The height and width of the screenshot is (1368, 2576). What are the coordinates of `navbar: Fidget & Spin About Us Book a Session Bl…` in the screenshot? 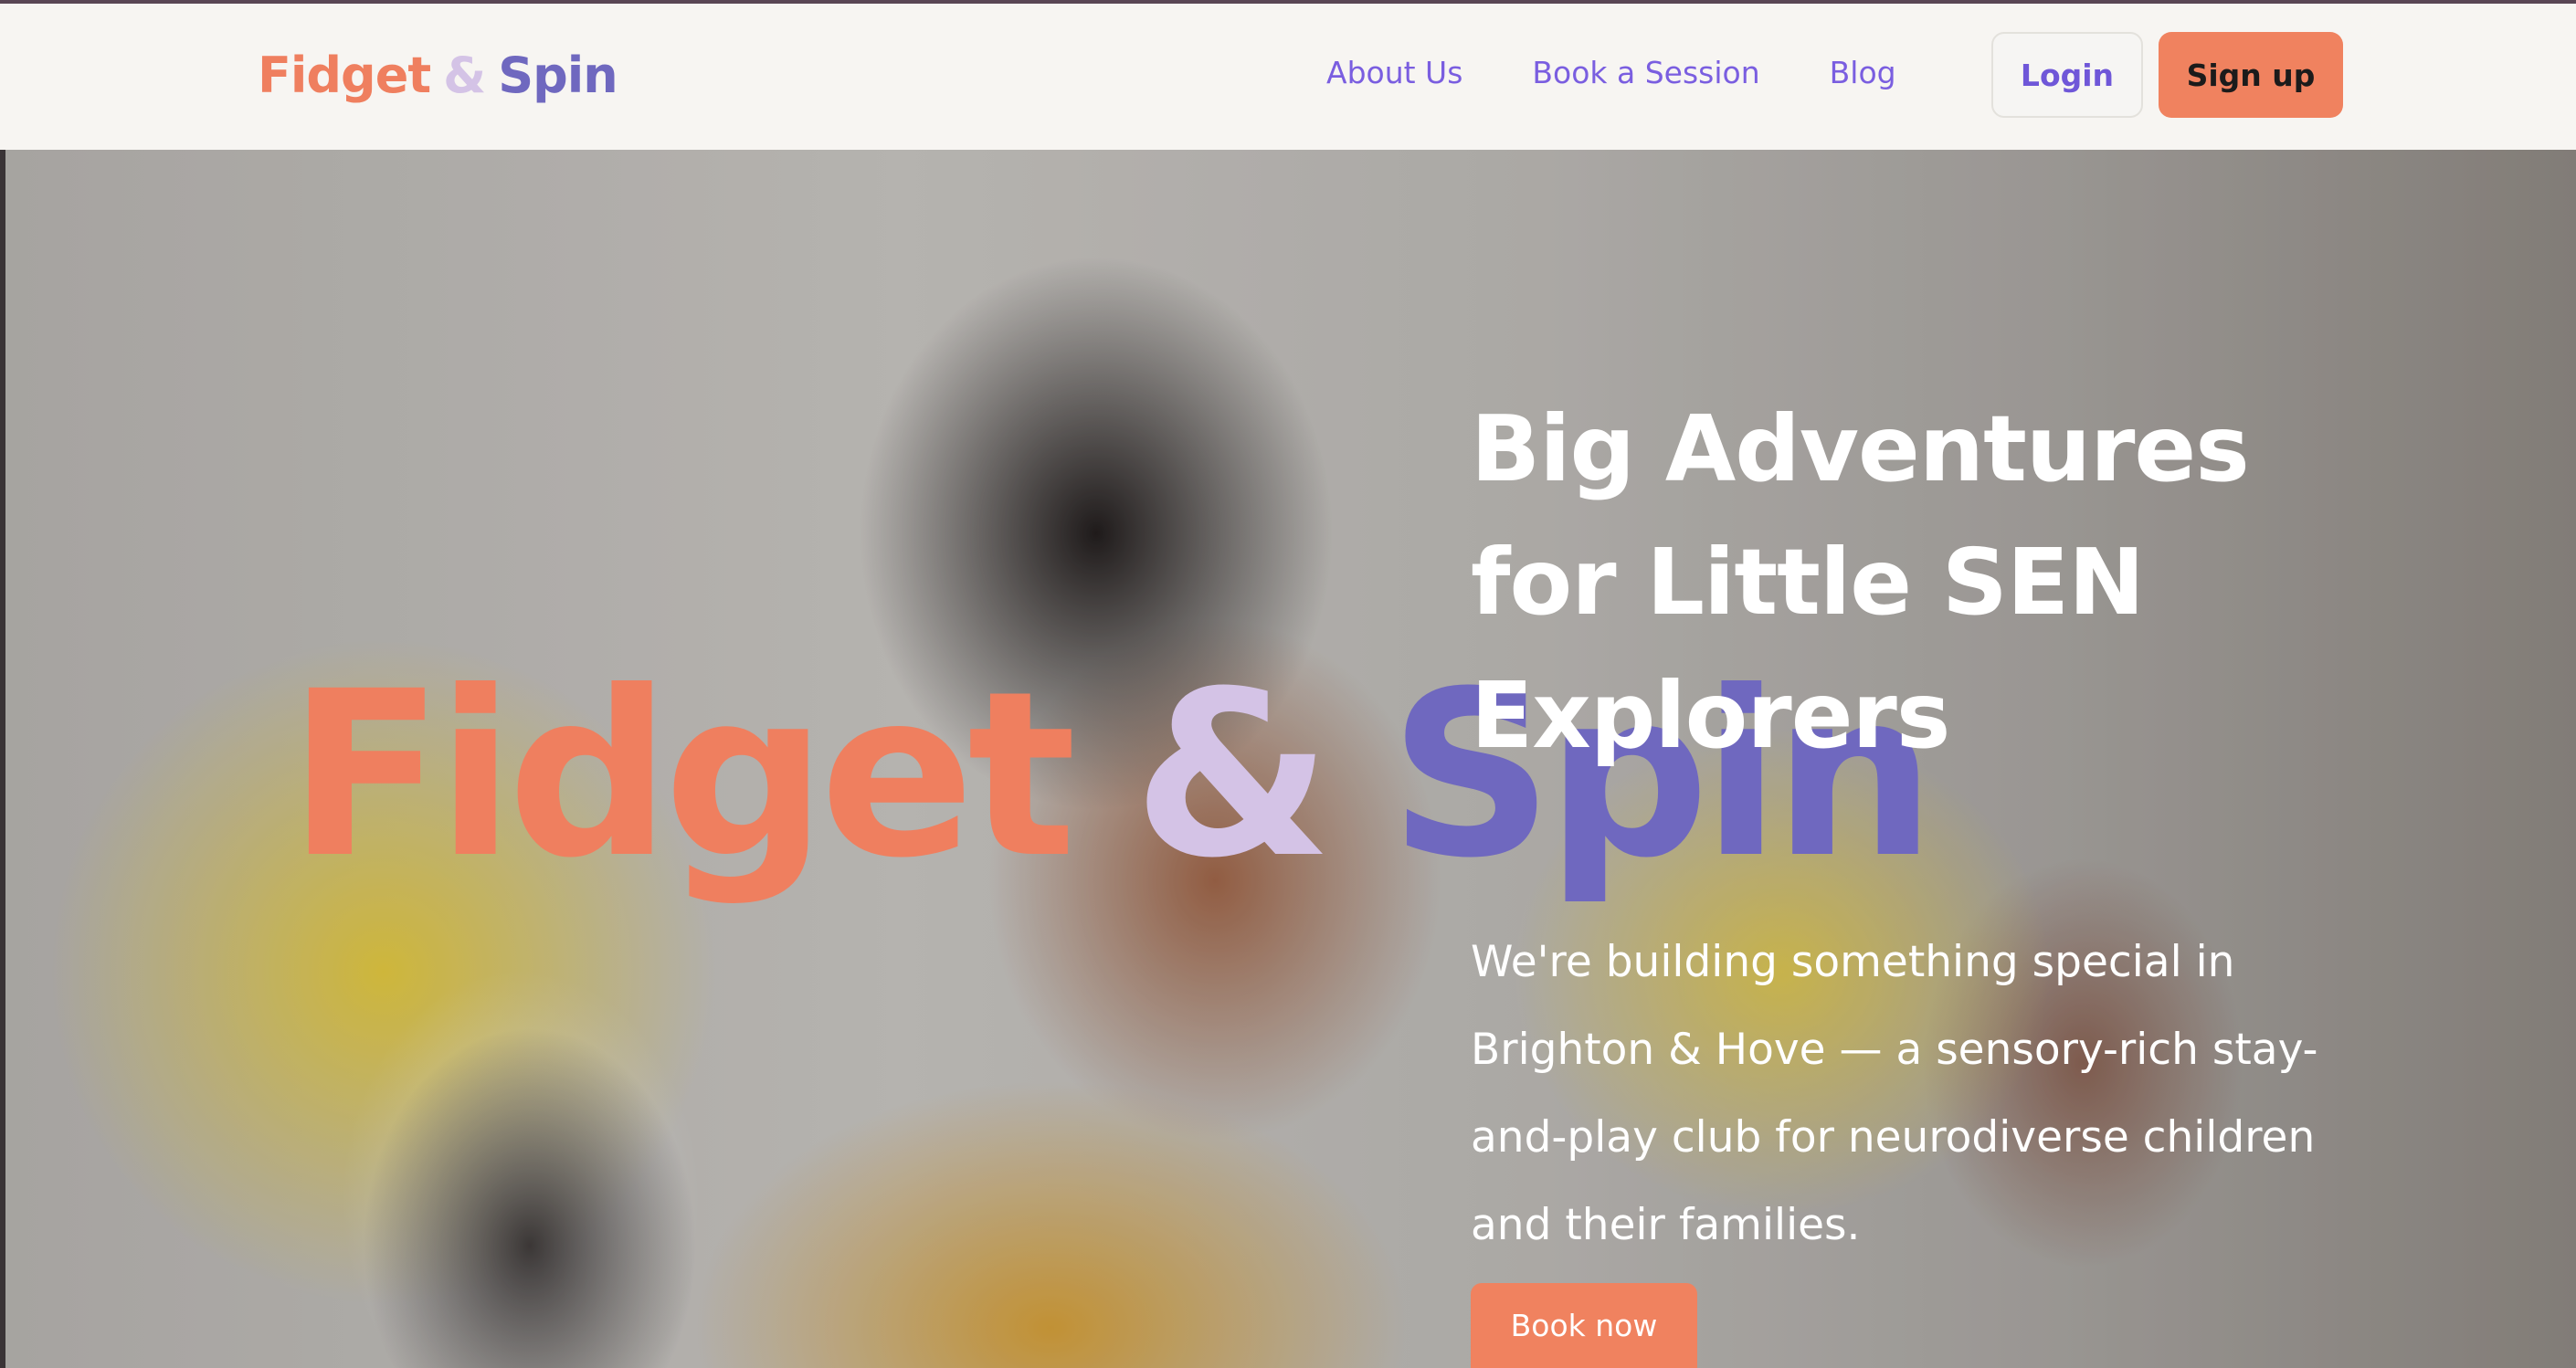 It's located at (1288, 77).